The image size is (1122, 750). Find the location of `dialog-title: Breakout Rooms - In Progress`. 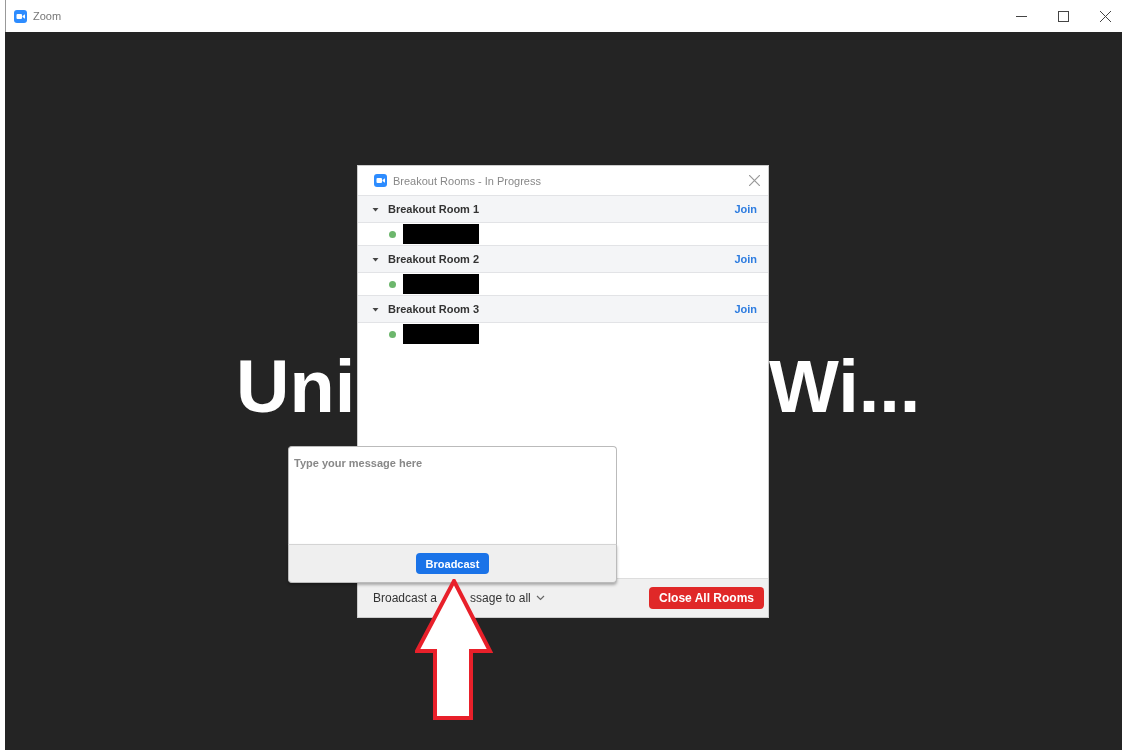

dialog-title: Breakout Rooms - In Progress is located at coordinates (467, 180).